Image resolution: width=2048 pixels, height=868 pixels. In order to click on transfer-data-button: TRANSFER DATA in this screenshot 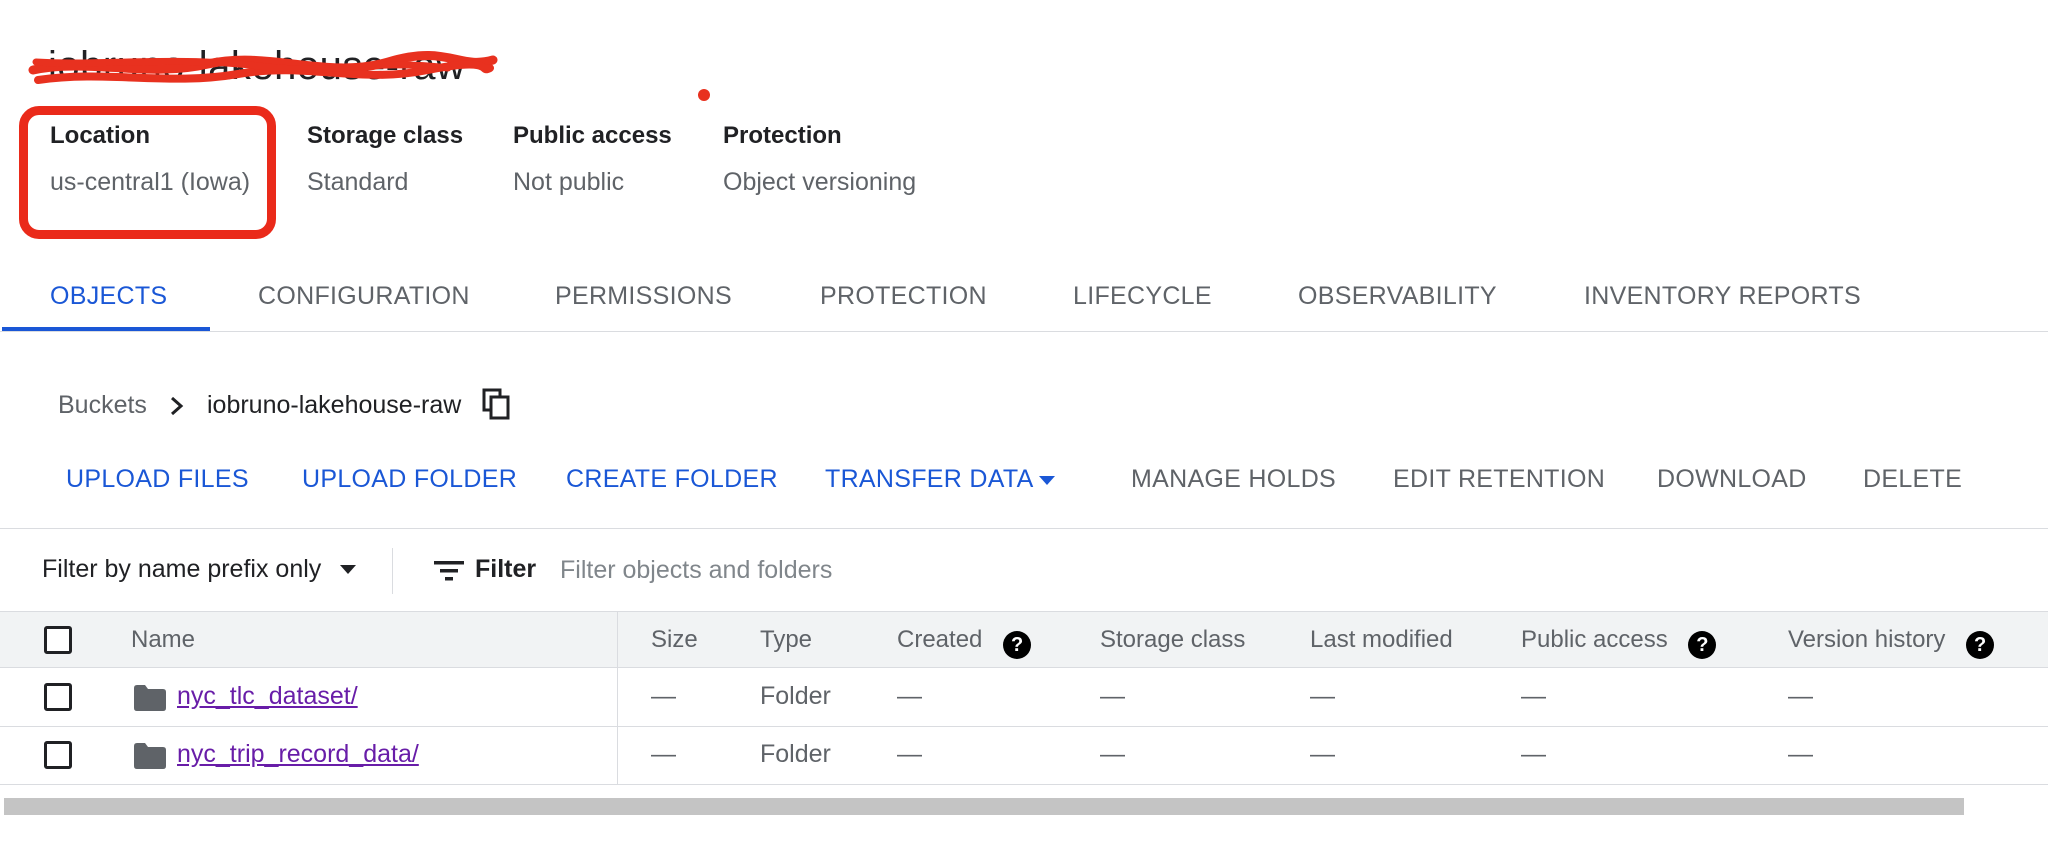, I will do `click(929, 479)`.